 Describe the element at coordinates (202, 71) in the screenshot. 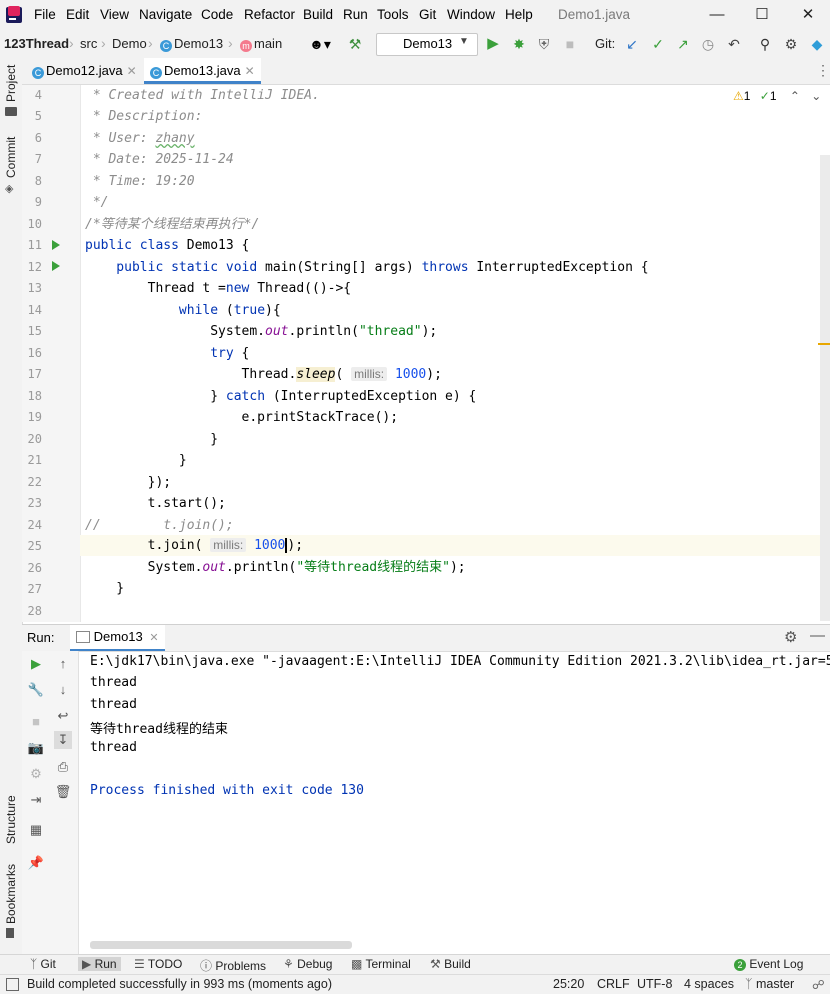

I see `tab-demo13: C Demo13.java ✕` at that location.